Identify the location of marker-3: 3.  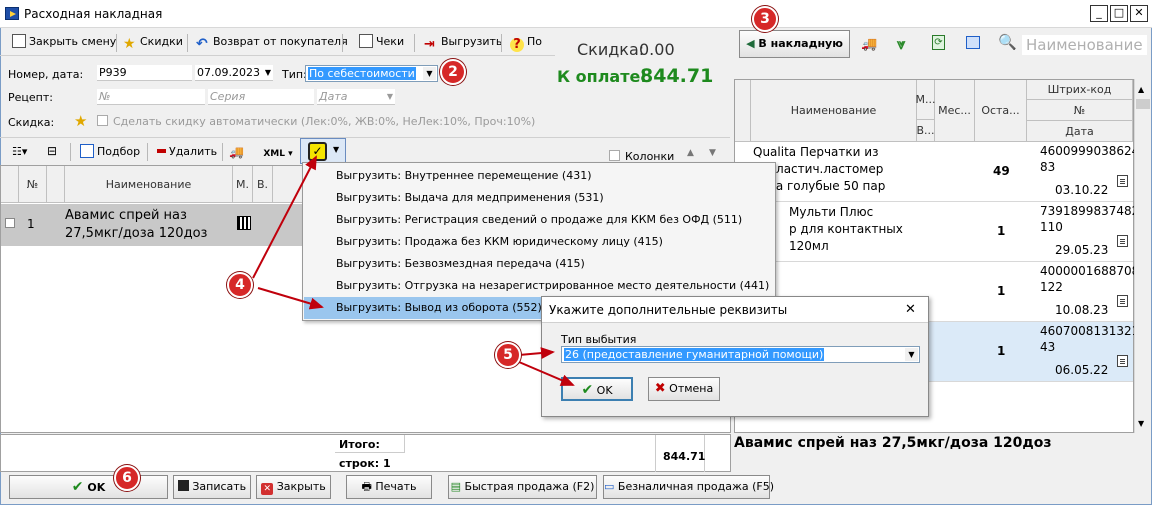
(765, 19).